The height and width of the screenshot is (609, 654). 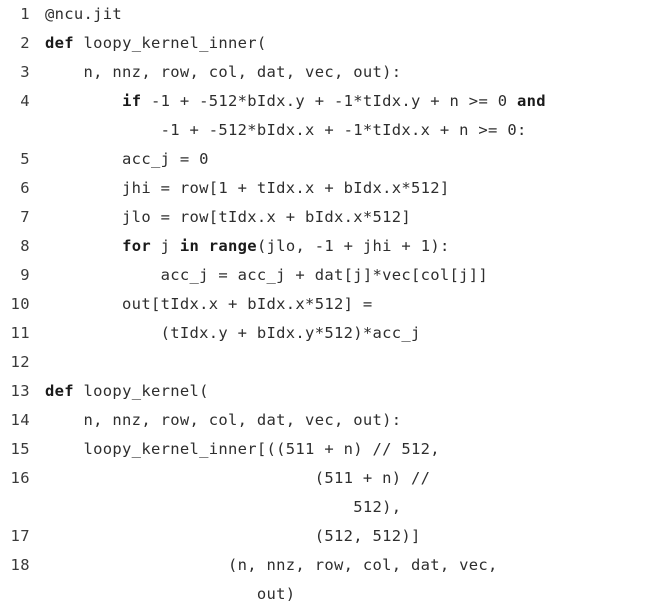 I want to click on code-line: 10 out[tIdx.x + bIdx.x*512] =, so click(x=327, y=304).